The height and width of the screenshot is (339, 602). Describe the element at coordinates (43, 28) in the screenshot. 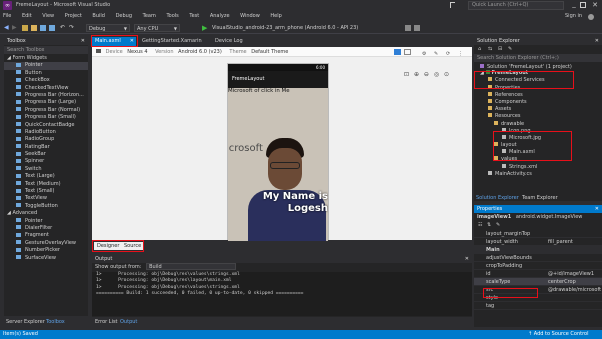

I see `save-icon` at that location.